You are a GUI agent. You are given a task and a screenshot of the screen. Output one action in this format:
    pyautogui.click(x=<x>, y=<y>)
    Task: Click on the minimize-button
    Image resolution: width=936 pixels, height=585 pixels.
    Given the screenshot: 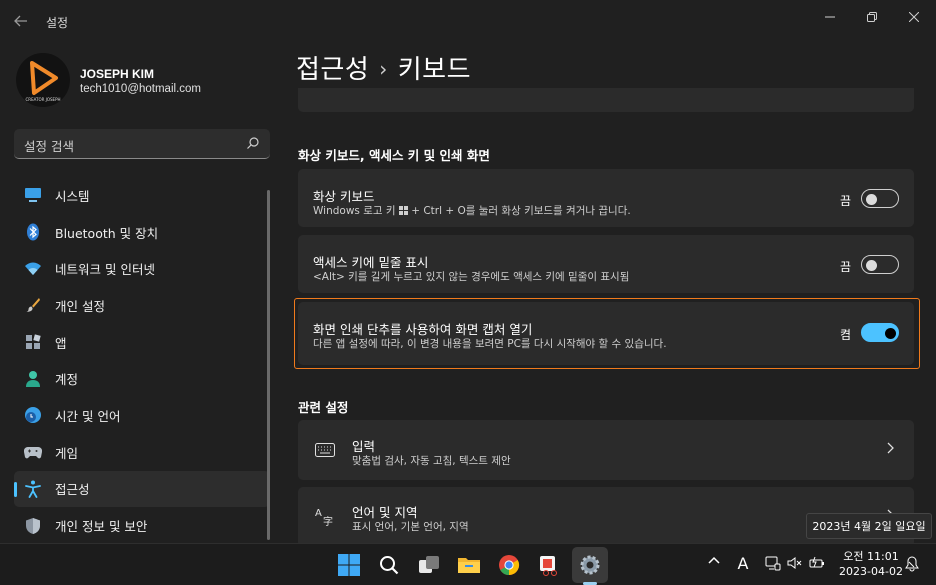 What is the action you would take?
    pyautogui.click(x=830, y=17)
    